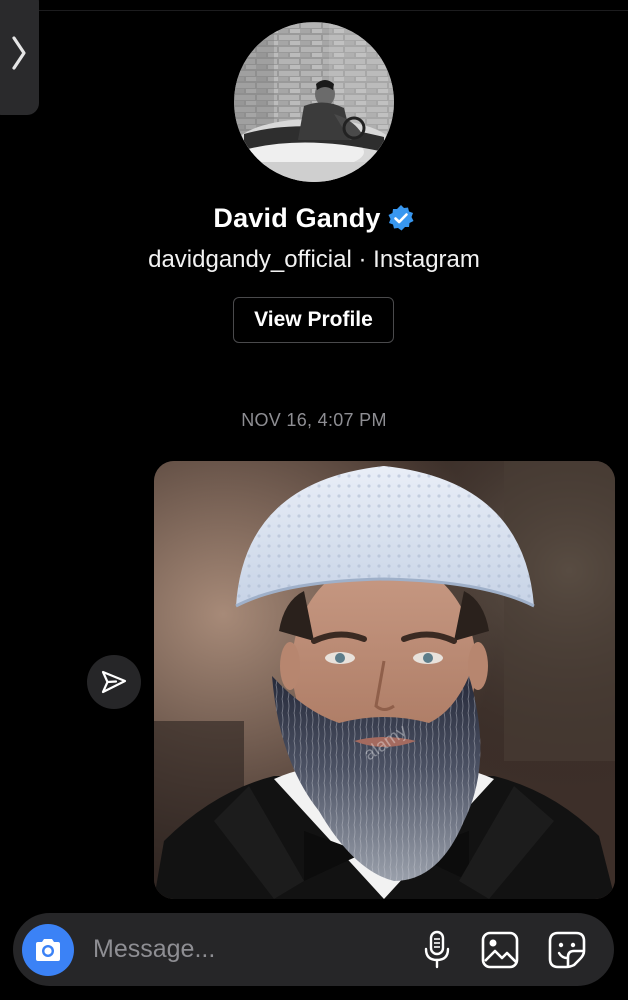  I want to click on gallery-button, so click(500, 950).